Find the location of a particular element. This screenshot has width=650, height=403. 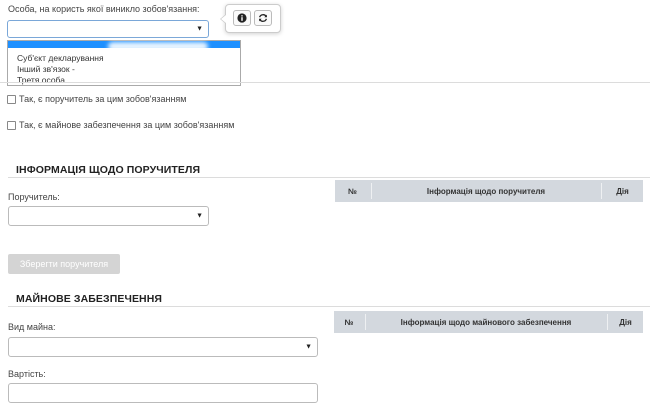

guarantor-checkbox is located at coordinates (11, 99).